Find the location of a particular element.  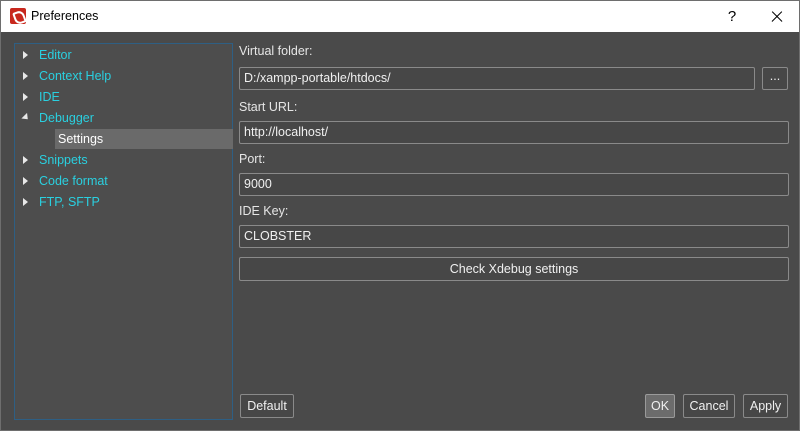

tree-item-editor: Editor is located at coordinates (117, 55).